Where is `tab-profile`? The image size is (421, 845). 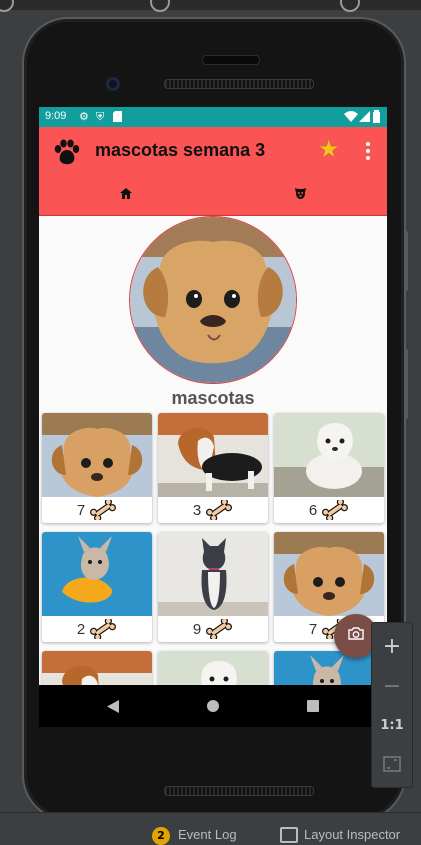
tab-profile is located at coordinates (300, 195).